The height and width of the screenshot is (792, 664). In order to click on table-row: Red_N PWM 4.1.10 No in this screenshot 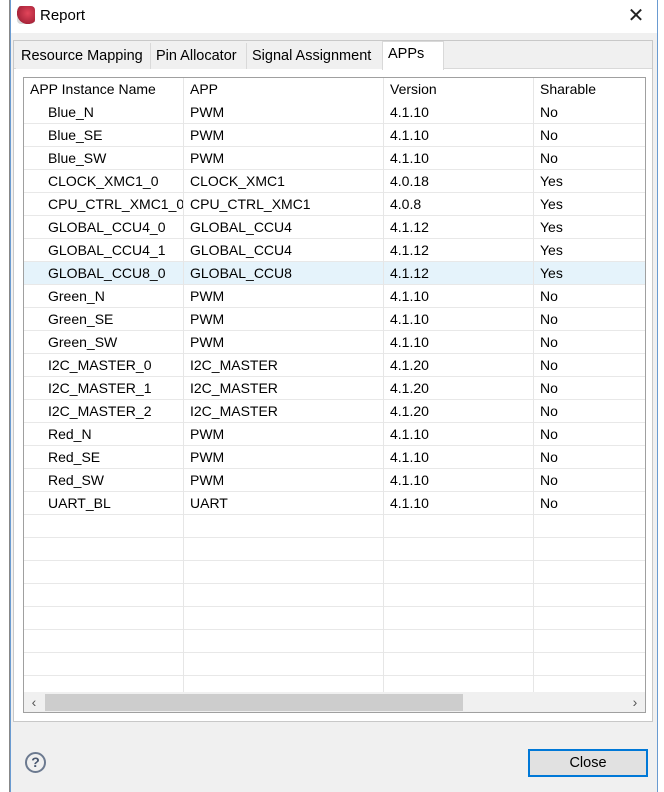, I will do `click(334, 434)`.